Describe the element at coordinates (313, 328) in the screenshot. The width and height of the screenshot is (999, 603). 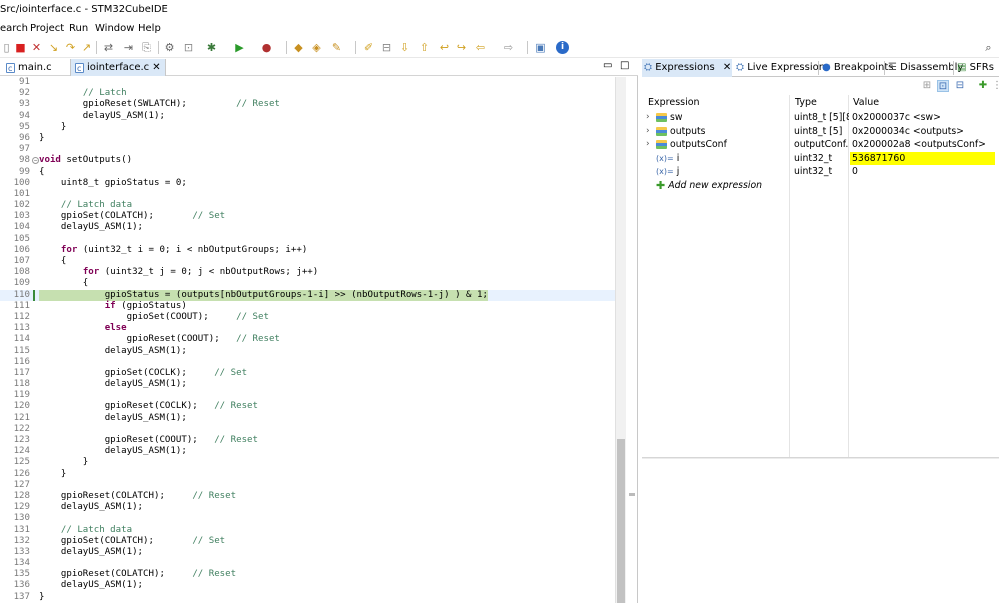
I see `code-line: 113 else` at that location.